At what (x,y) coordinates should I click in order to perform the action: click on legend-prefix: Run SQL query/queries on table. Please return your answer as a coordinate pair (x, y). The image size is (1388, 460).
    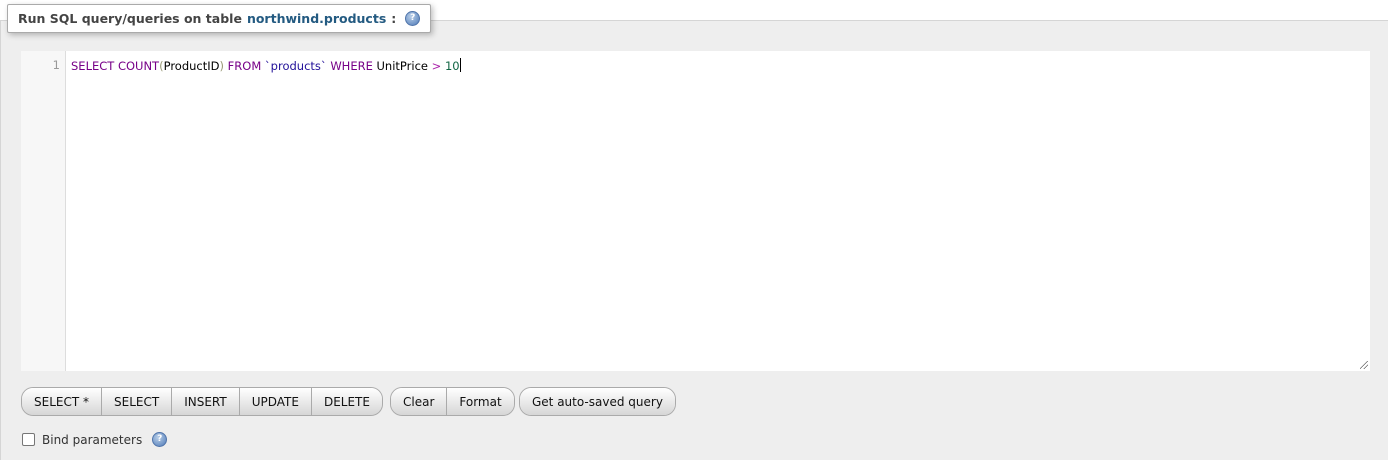
    Looking at the image, I should click on (130, 18).